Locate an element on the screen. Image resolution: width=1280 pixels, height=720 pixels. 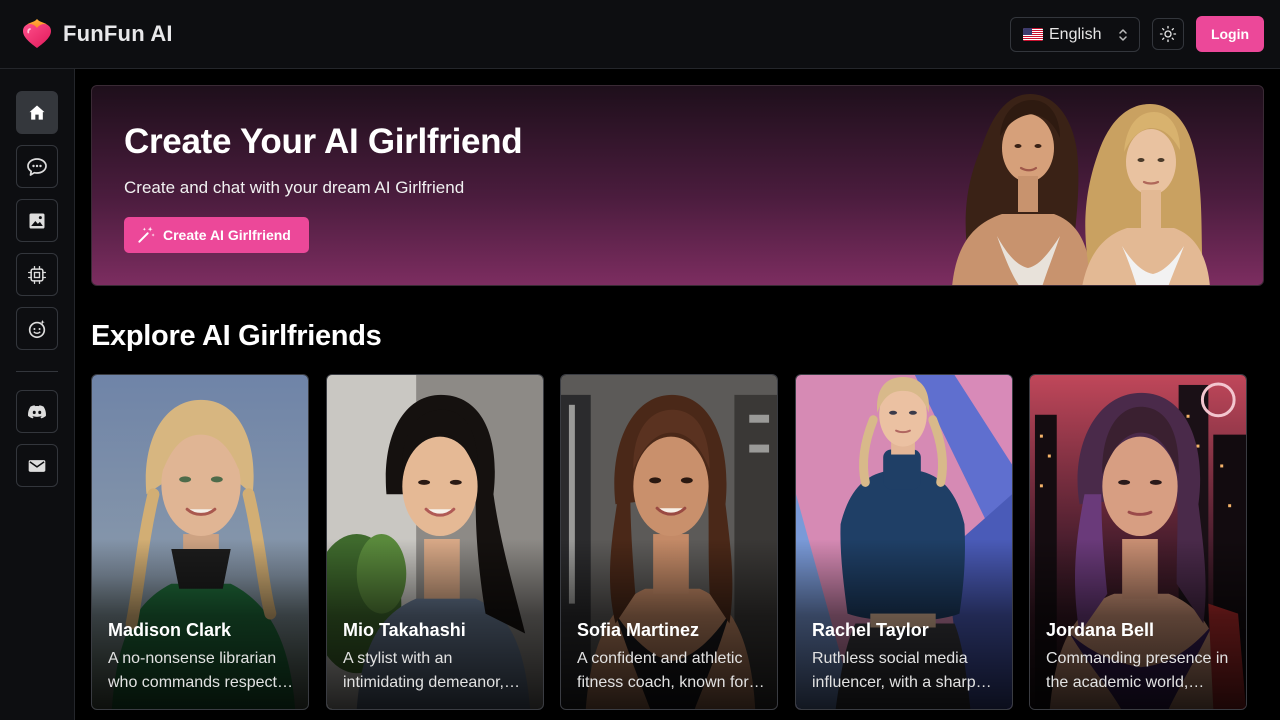
sidebar-item-generate is located at coordinates (37, 274).